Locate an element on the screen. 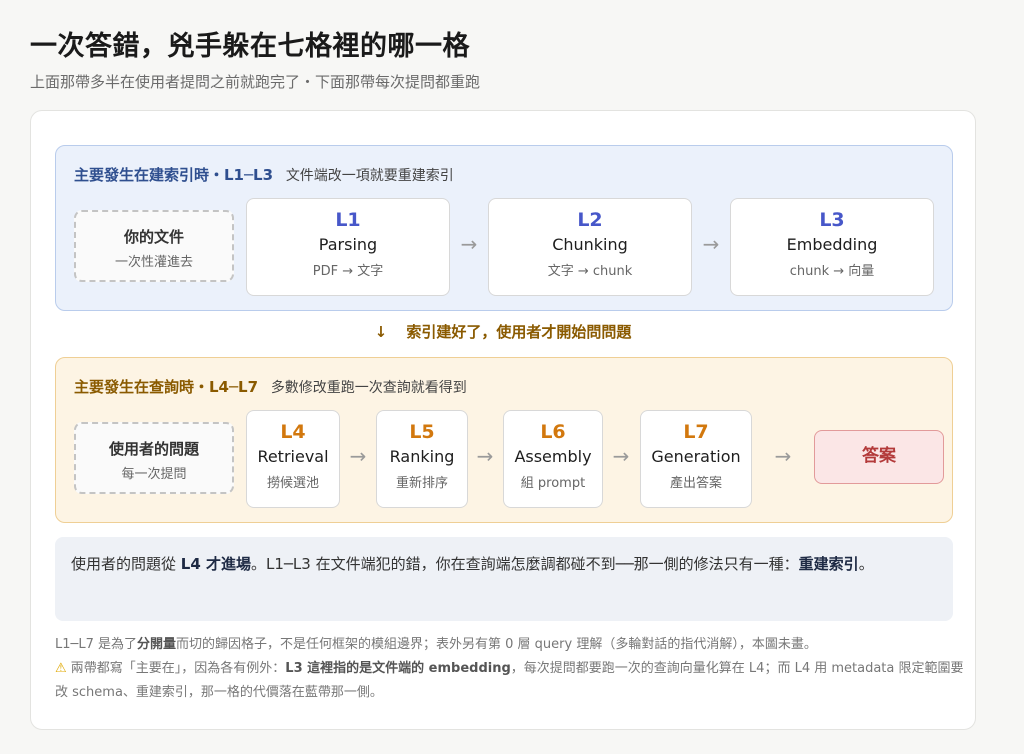 The width and height of the screenshot is (1024, 754). footnote-text: 兩帶都寫「主要在」，因為各有例外： is located at coordinates (176, 668).